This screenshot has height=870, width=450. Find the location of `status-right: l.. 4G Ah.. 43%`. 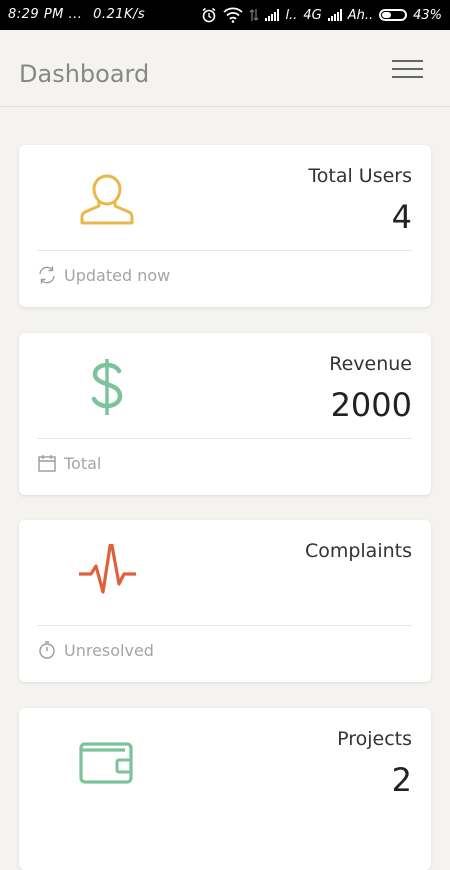

status-right: l.. 4G Ah.. 43% is located at coordinates (321, 15).